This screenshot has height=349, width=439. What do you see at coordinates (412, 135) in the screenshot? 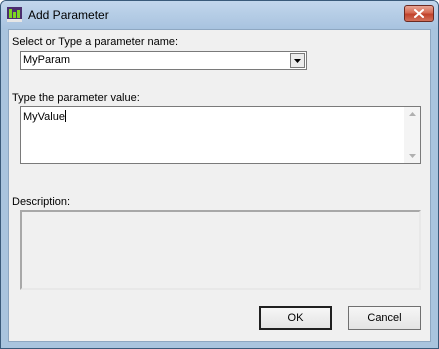
I see `parameter-value-scrollbar` at bounding box center [412, 135].